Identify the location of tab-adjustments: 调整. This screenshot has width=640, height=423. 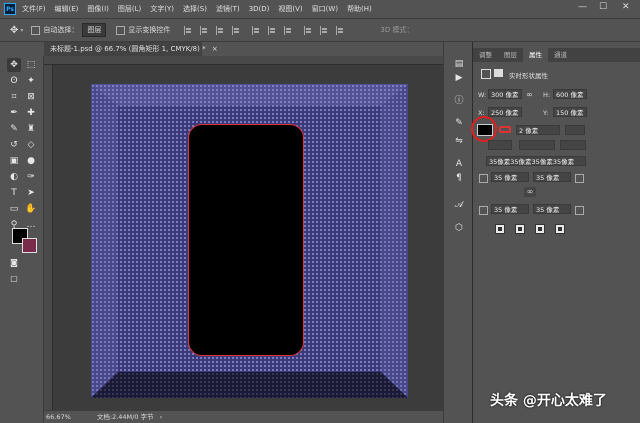
(485, 55).